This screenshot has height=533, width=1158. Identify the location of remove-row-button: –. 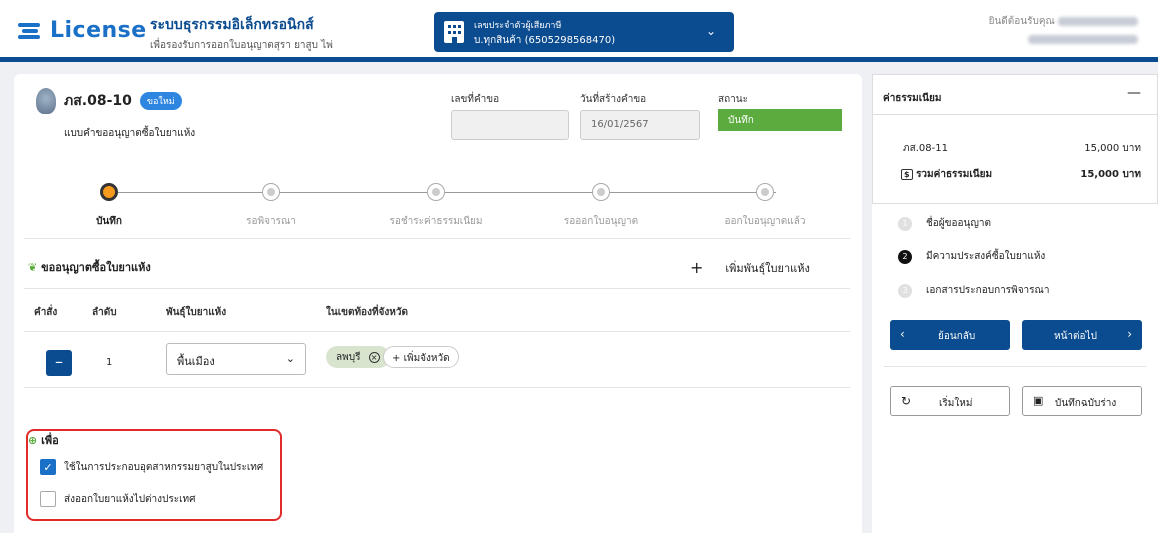
(59, 363).